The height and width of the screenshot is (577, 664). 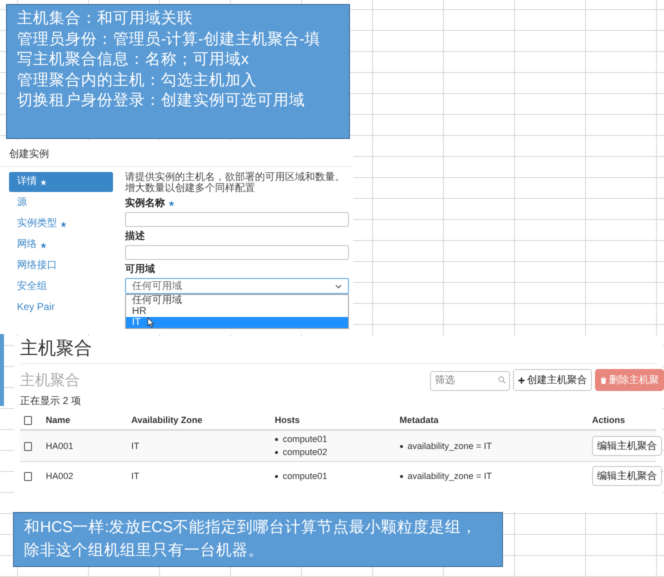 I want to click on select-all-checkbox, so click(x=28, y=421).